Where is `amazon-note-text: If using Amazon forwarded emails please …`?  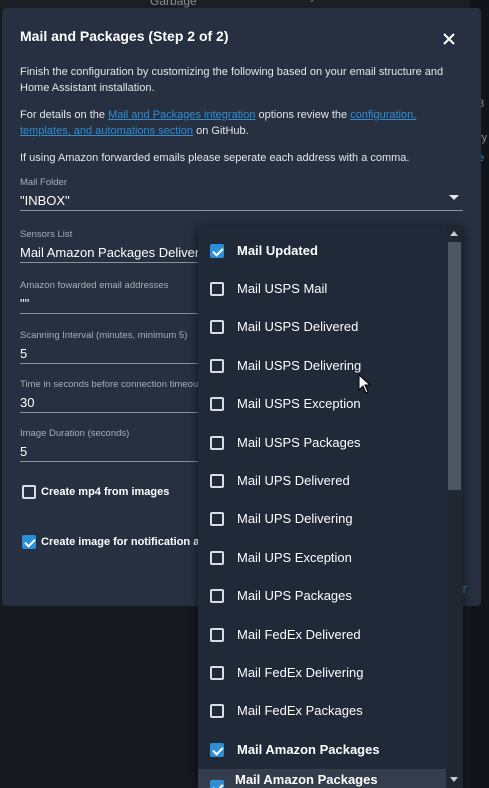 amazon-note-text: If using Amazon forwarded emails please … is located at coordinates (215, 158).